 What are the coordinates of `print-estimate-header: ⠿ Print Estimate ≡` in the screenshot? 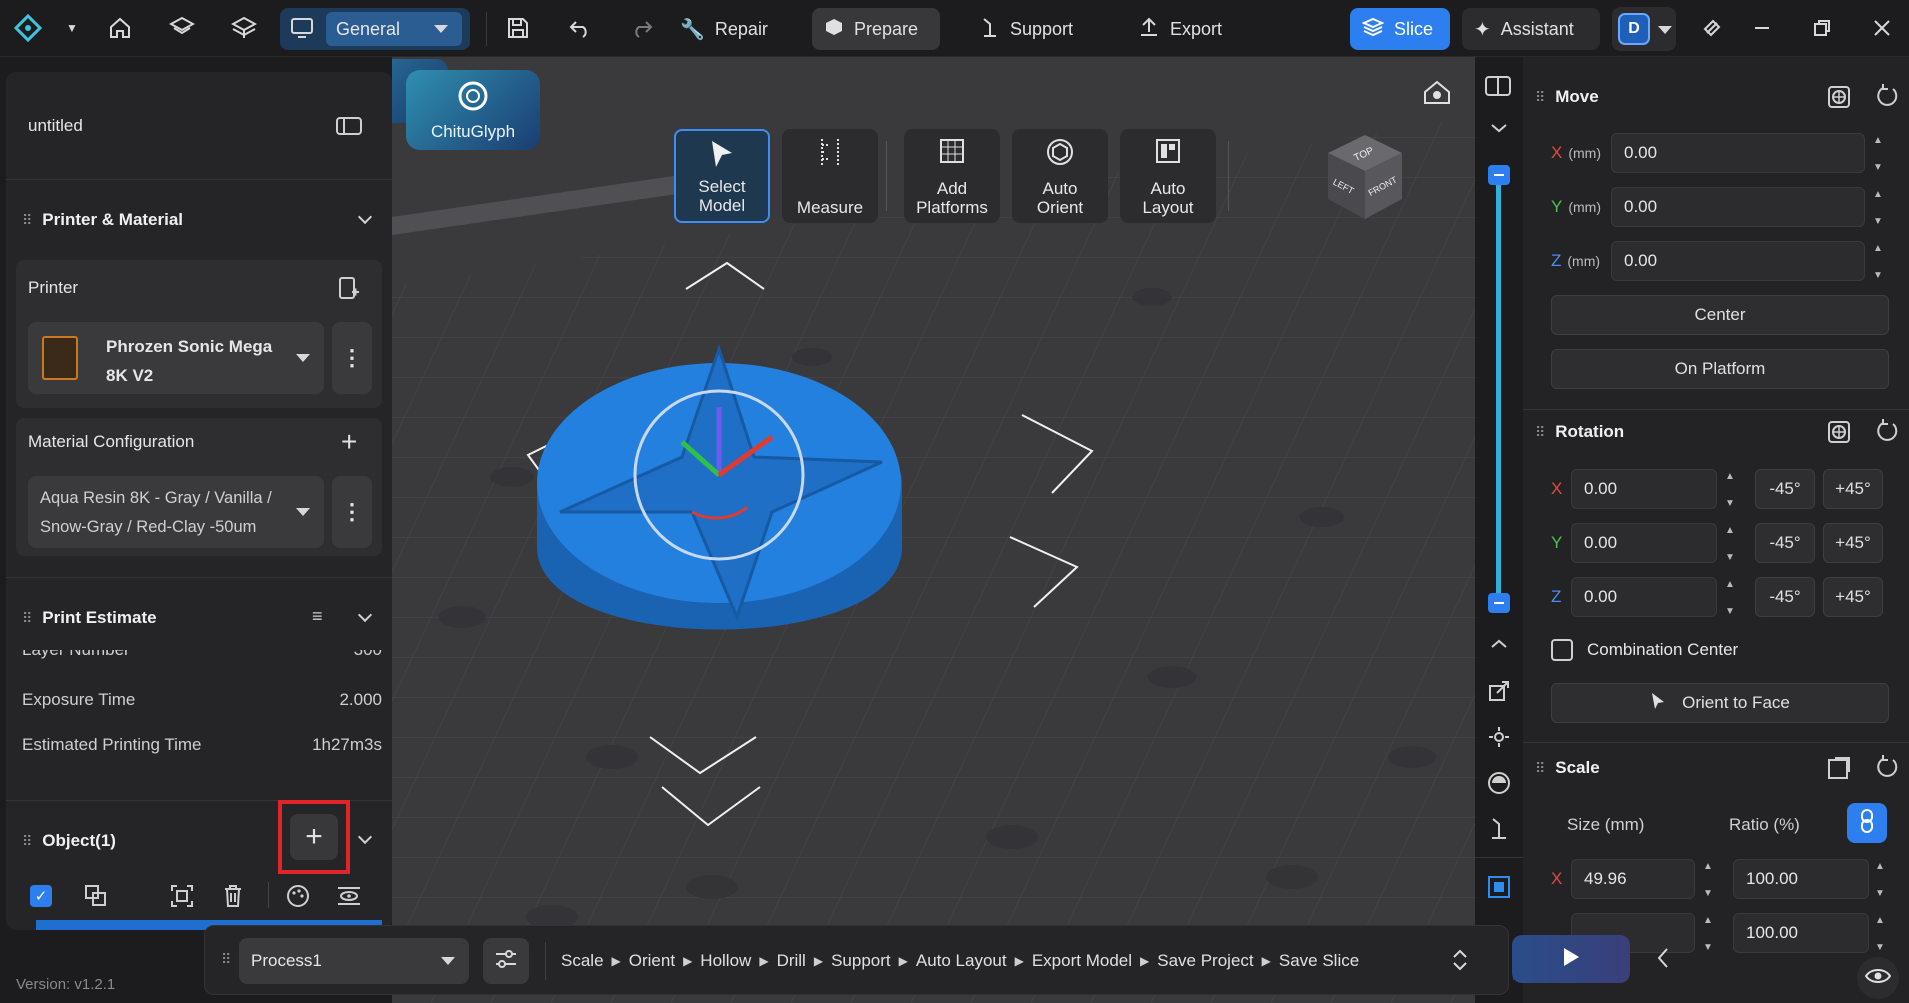 It's located at (202, 617).